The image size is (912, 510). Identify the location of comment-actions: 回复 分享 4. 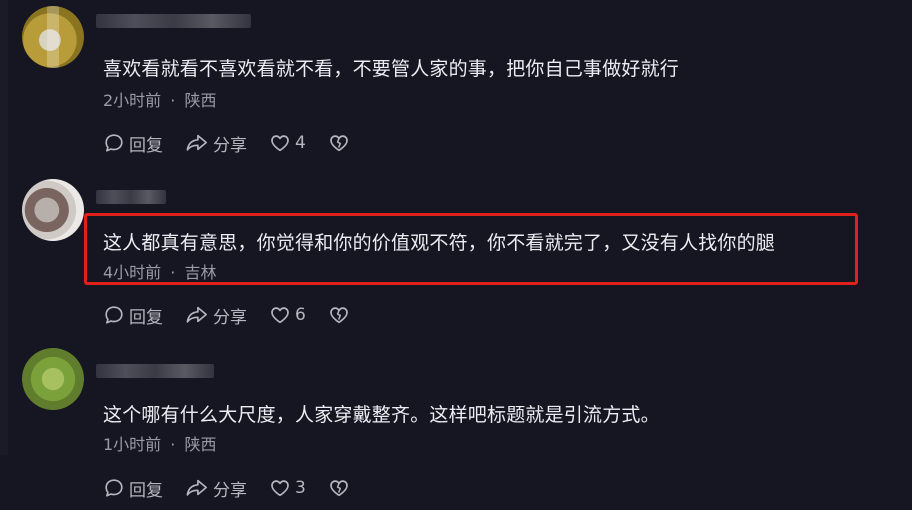
(239, 143).